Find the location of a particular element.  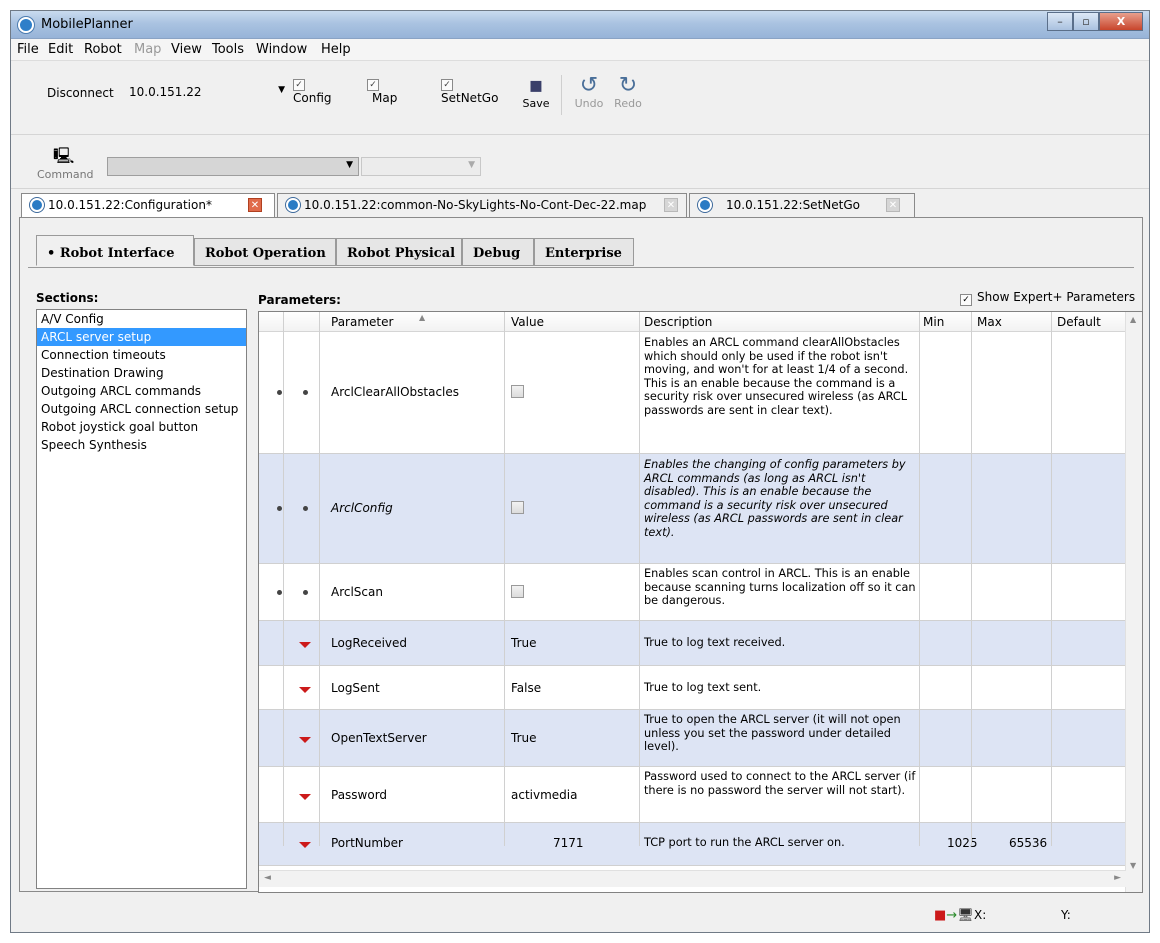

menu-file: File is located at coordinates (28, 49).